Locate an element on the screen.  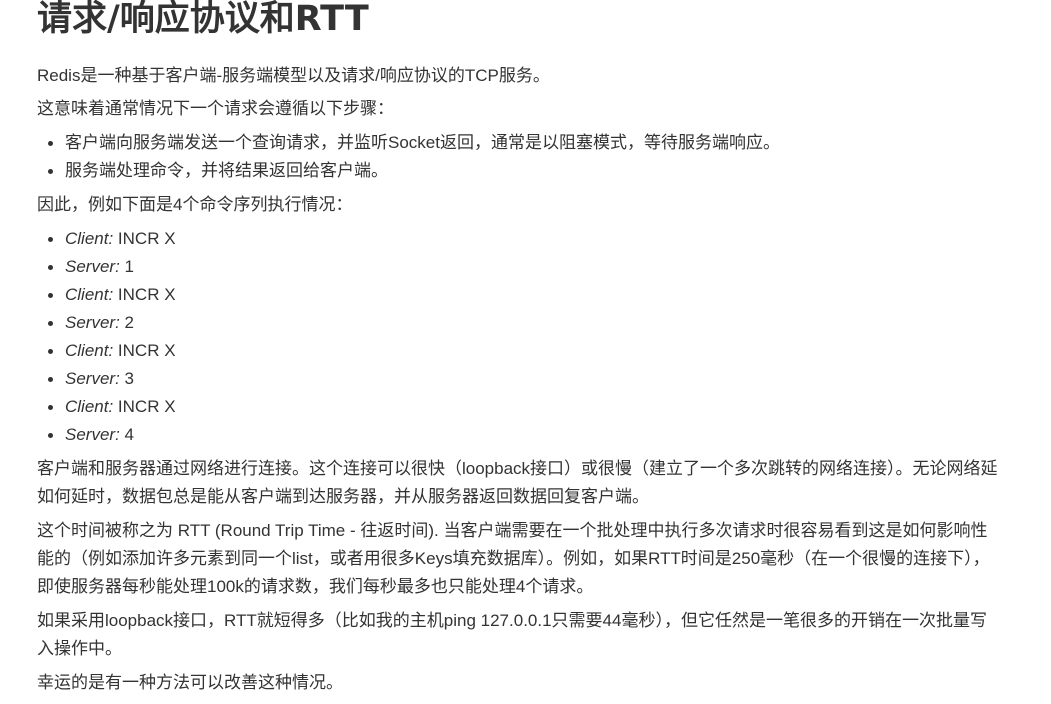
steps-intro-paragraph: 这意味着通常情况下一个请求会遵循以下步骤： is located at coordinates (215, 108).